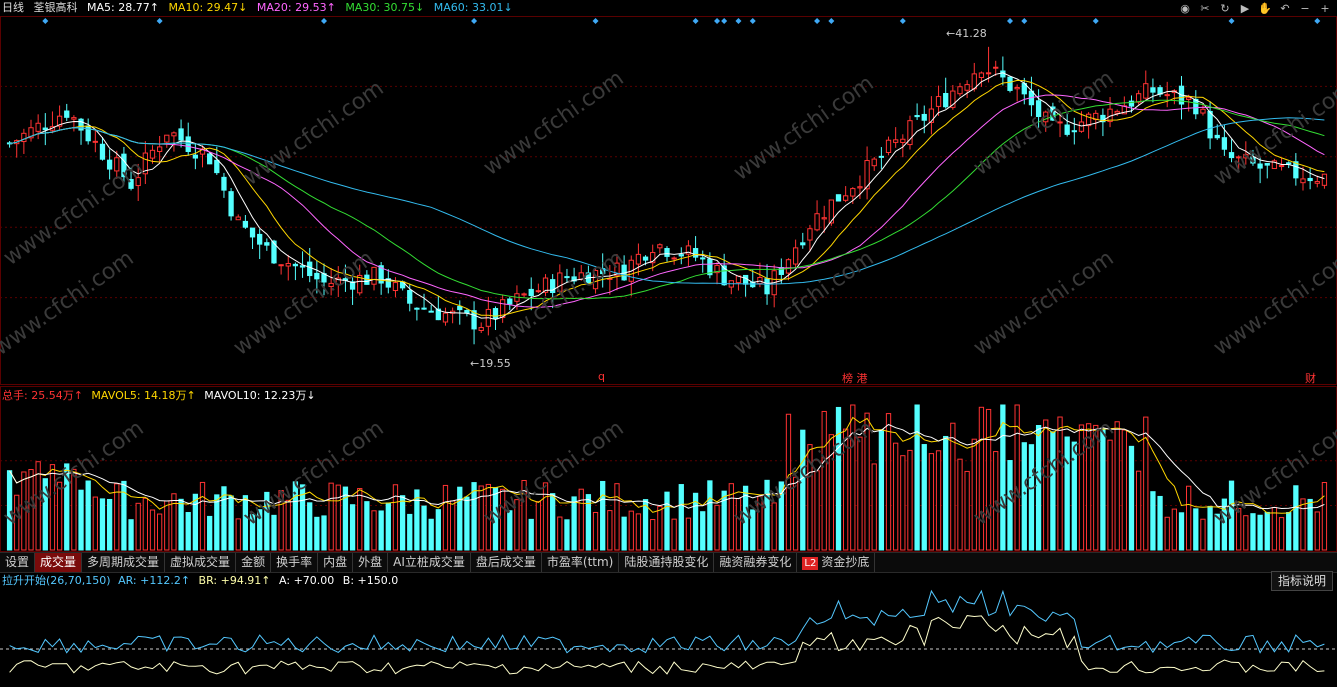 The width and height of the screenshot is (1337, 687). Describe the element at coordinates (429, 562) in the screenshot. I see `tab-8: AI立桩成交量` at that location.